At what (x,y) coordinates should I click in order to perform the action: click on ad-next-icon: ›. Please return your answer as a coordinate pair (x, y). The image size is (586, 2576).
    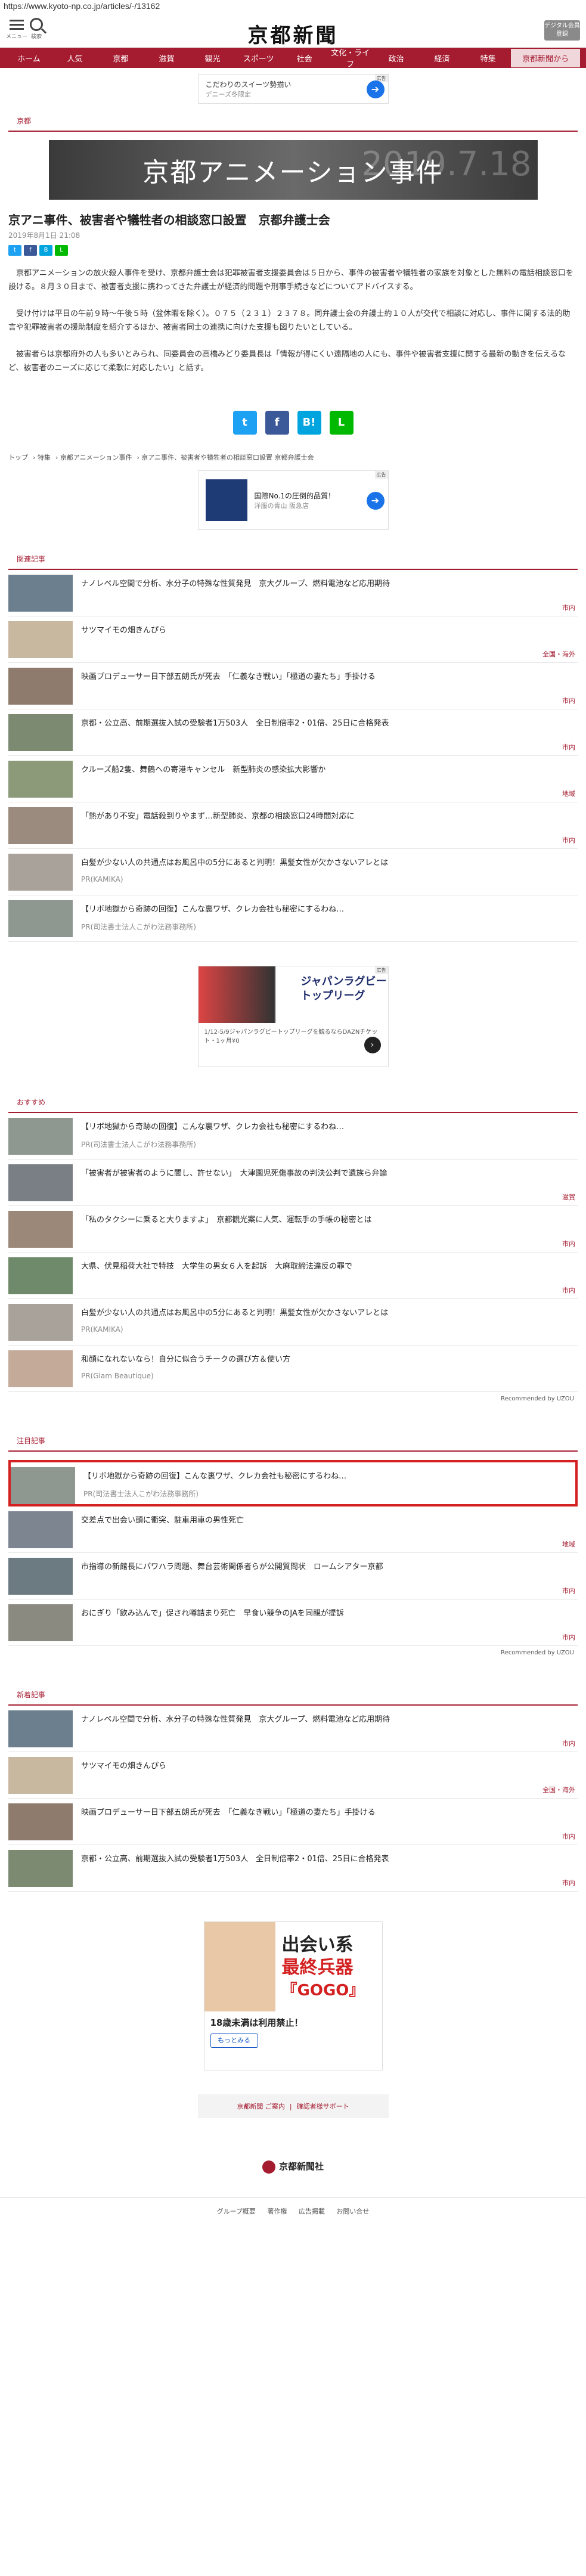
    Looking at the image, I should click on (372, 1045).